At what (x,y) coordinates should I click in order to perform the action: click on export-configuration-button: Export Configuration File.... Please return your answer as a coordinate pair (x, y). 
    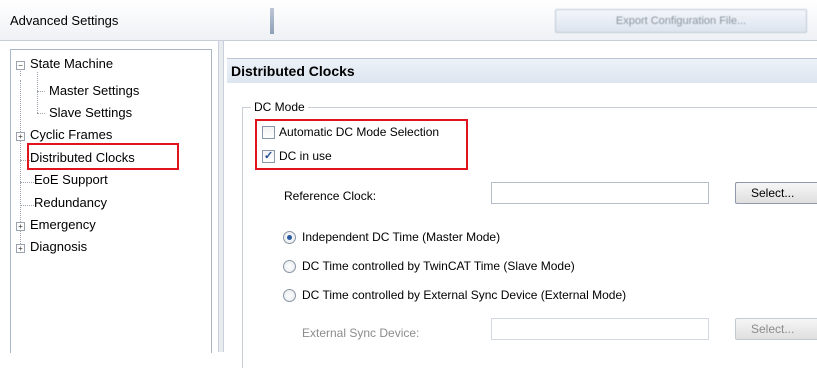
    Looking at the image, I should click on (681, 21).